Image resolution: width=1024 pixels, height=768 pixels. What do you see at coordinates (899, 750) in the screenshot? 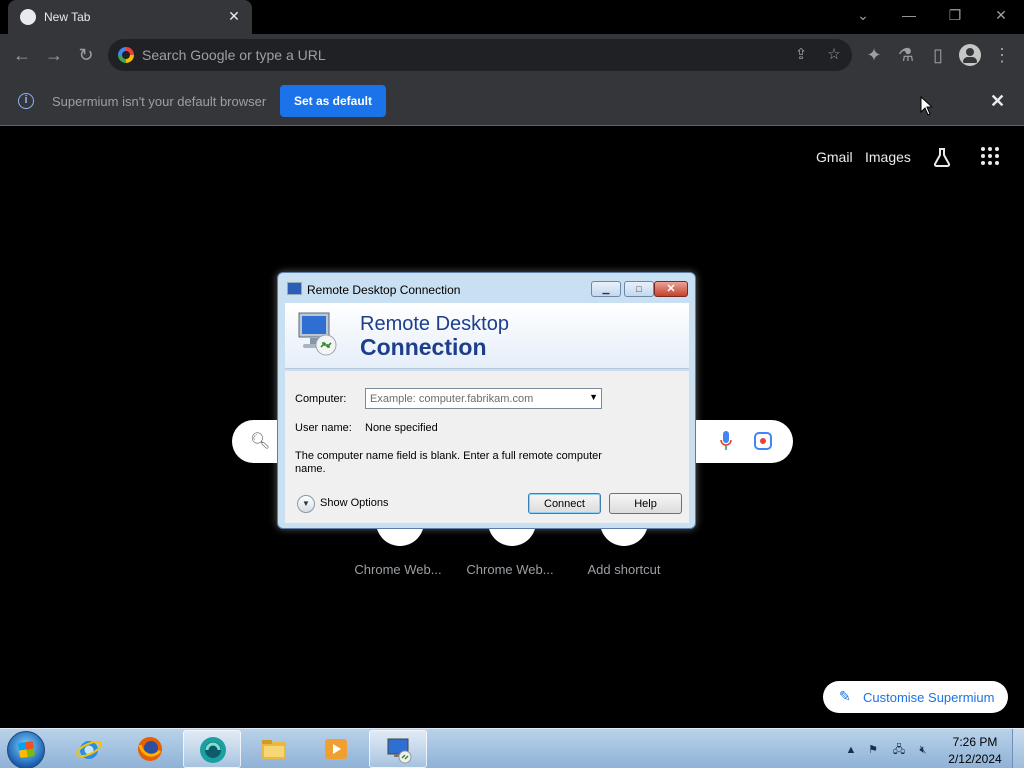
I see `network-icon: 🖧︎` at bounding box center [899, 750].